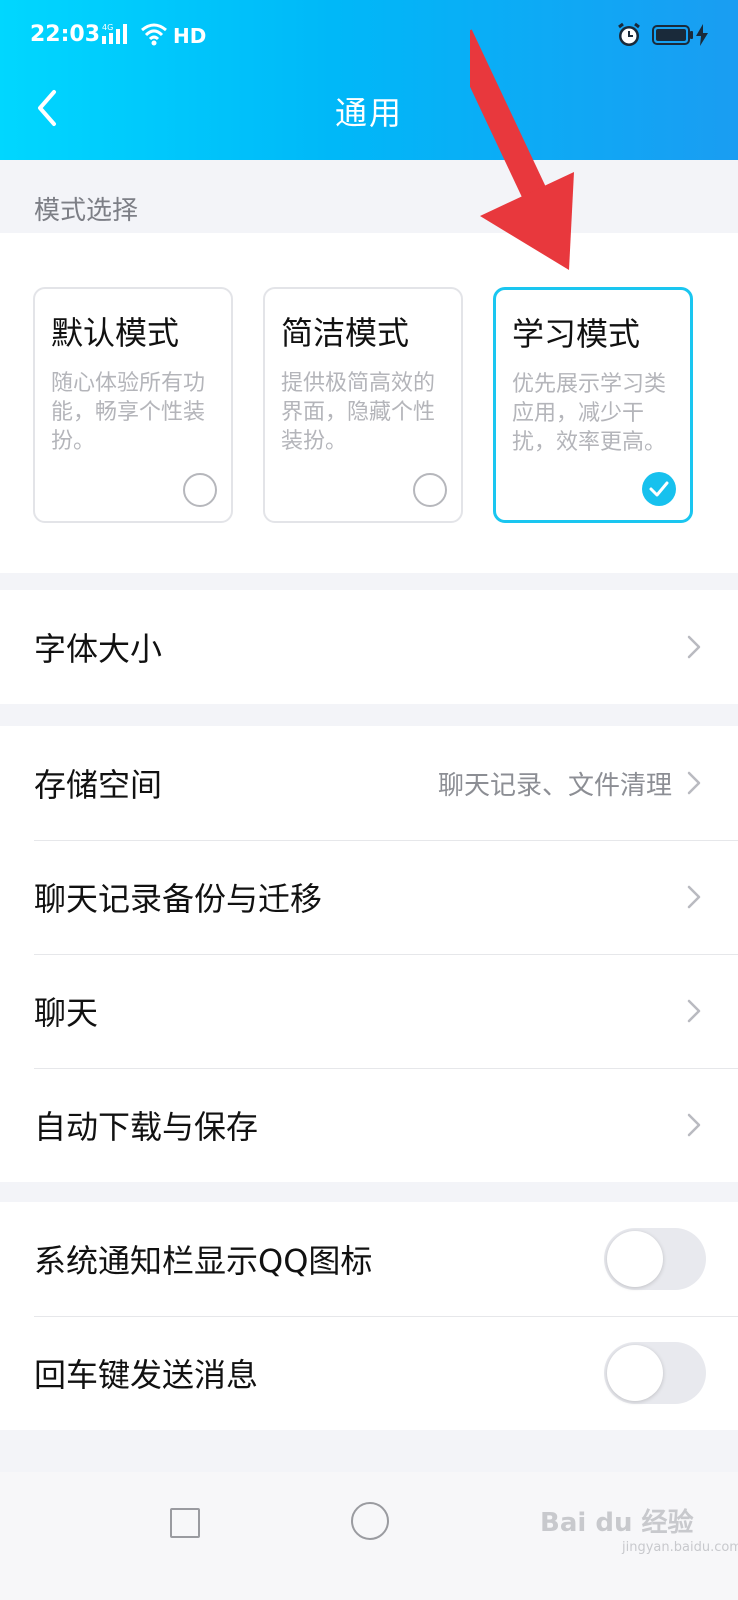  I want to click on settings-group-display: 字体大小, so click(369, 647).